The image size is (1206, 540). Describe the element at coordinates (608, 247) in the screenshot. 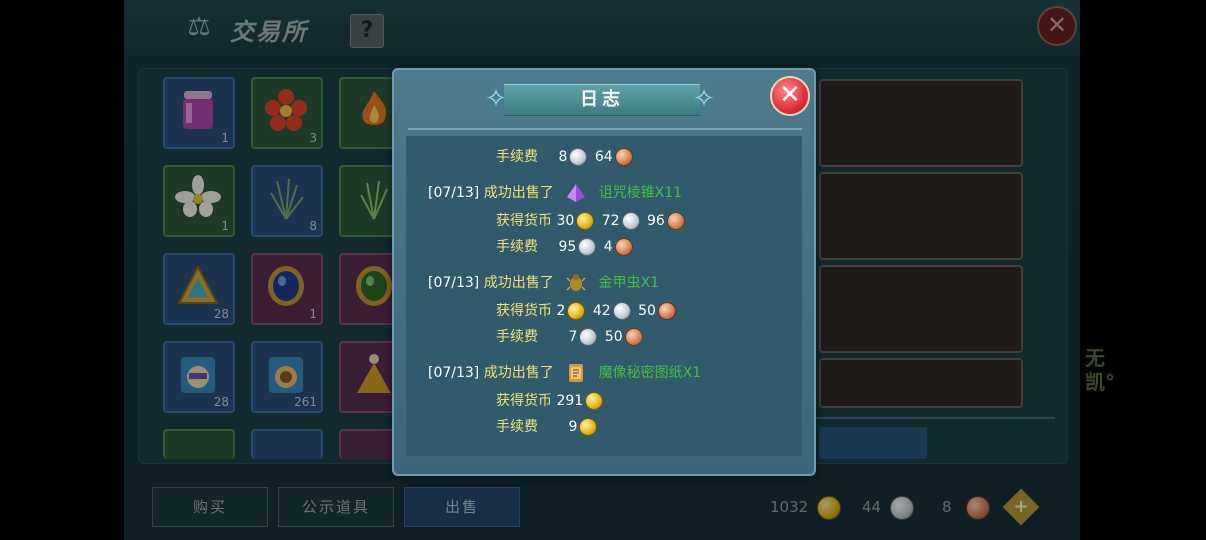

I see `fee-copper: 4` at that location.